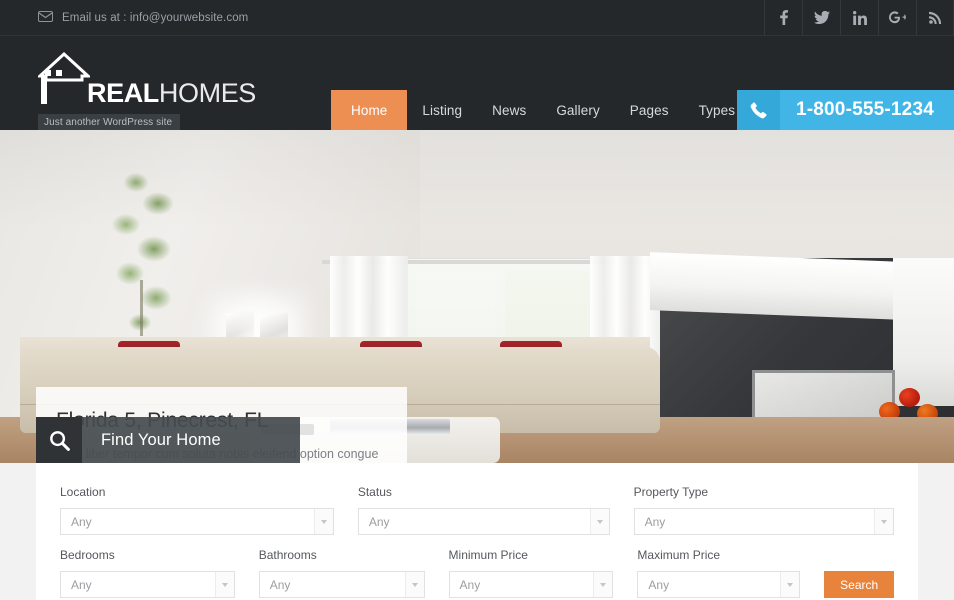 This screenshot has height=600, width=954. I want to click on field-location: Location Any, so click(209, 510).